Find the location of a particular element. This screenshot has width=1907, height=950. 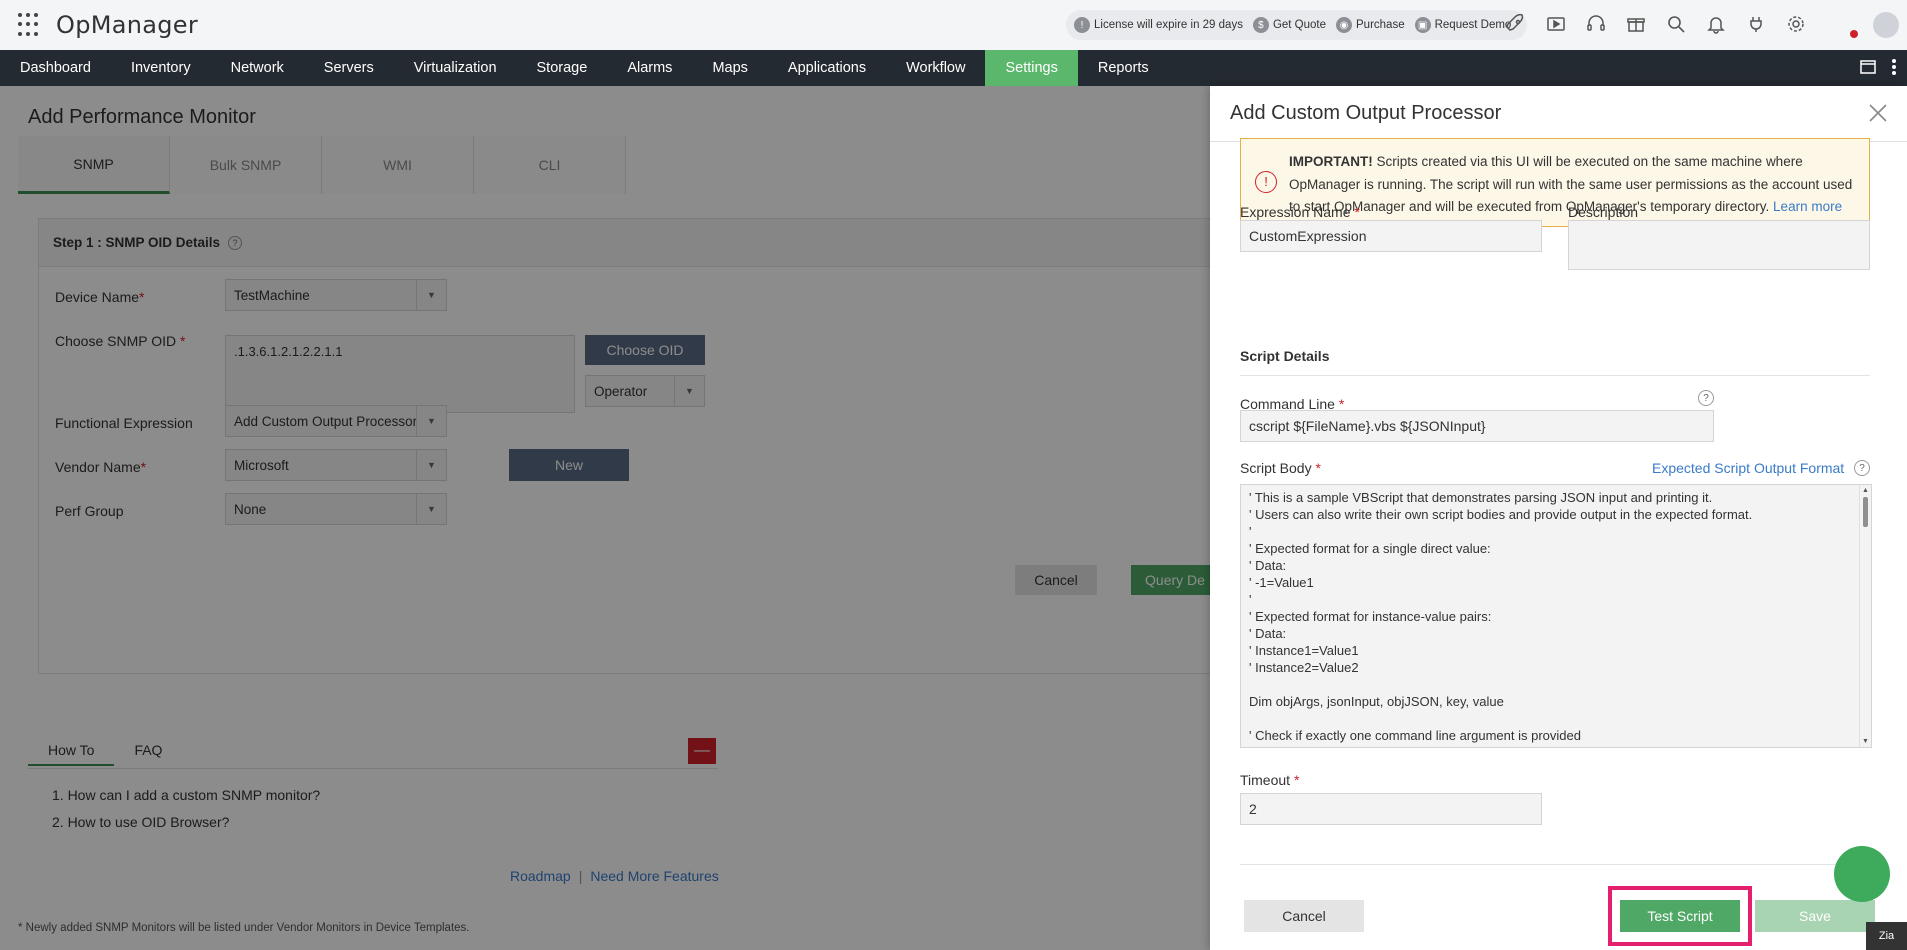

drawer-title: Add Custom Output Processor is located at coordinates (1558, 114).